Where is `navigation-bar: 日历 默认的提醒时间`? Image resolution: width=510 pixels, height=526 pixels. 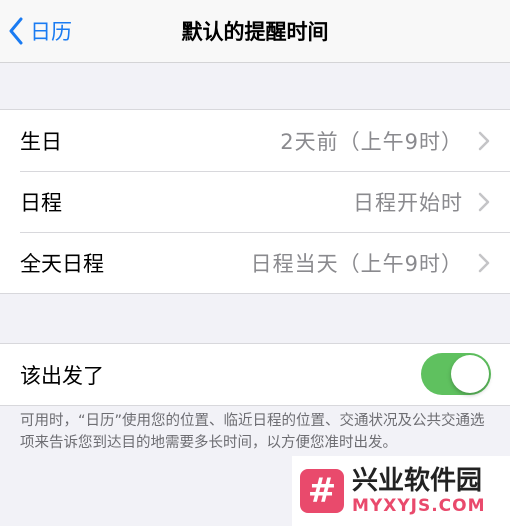 navigation-bar: 日历 默认的提醒时间 is located at coordinates (255, 31).